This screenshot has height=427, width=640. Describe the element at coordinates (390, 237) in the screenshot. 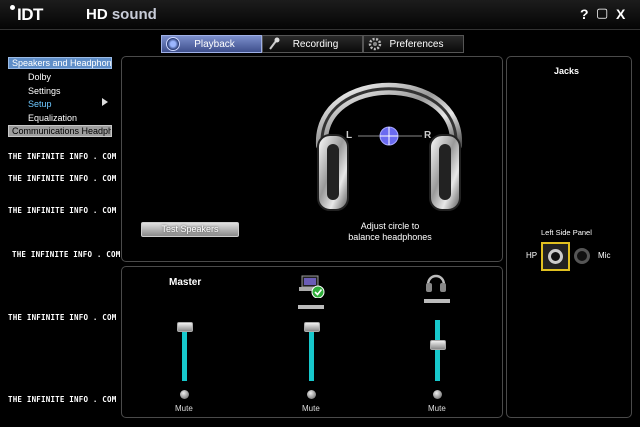

I see `balance-caption-line2: balance headphones` at that location.